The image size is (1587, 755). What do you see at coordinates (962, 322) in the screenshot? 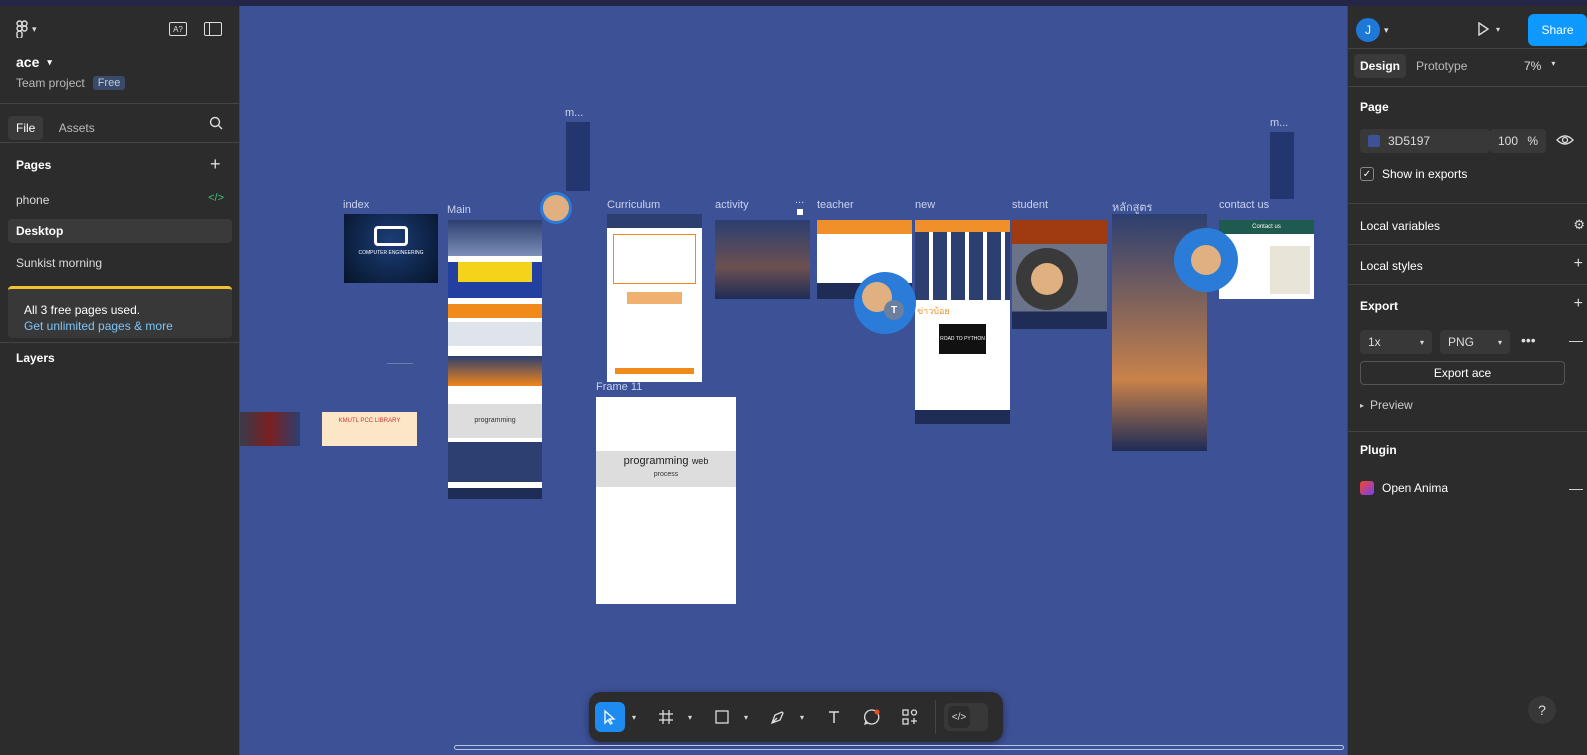
I see `frame-new: ข่าวบ้อย ROAD TO PYTHON` at bounding box center [962, 322].